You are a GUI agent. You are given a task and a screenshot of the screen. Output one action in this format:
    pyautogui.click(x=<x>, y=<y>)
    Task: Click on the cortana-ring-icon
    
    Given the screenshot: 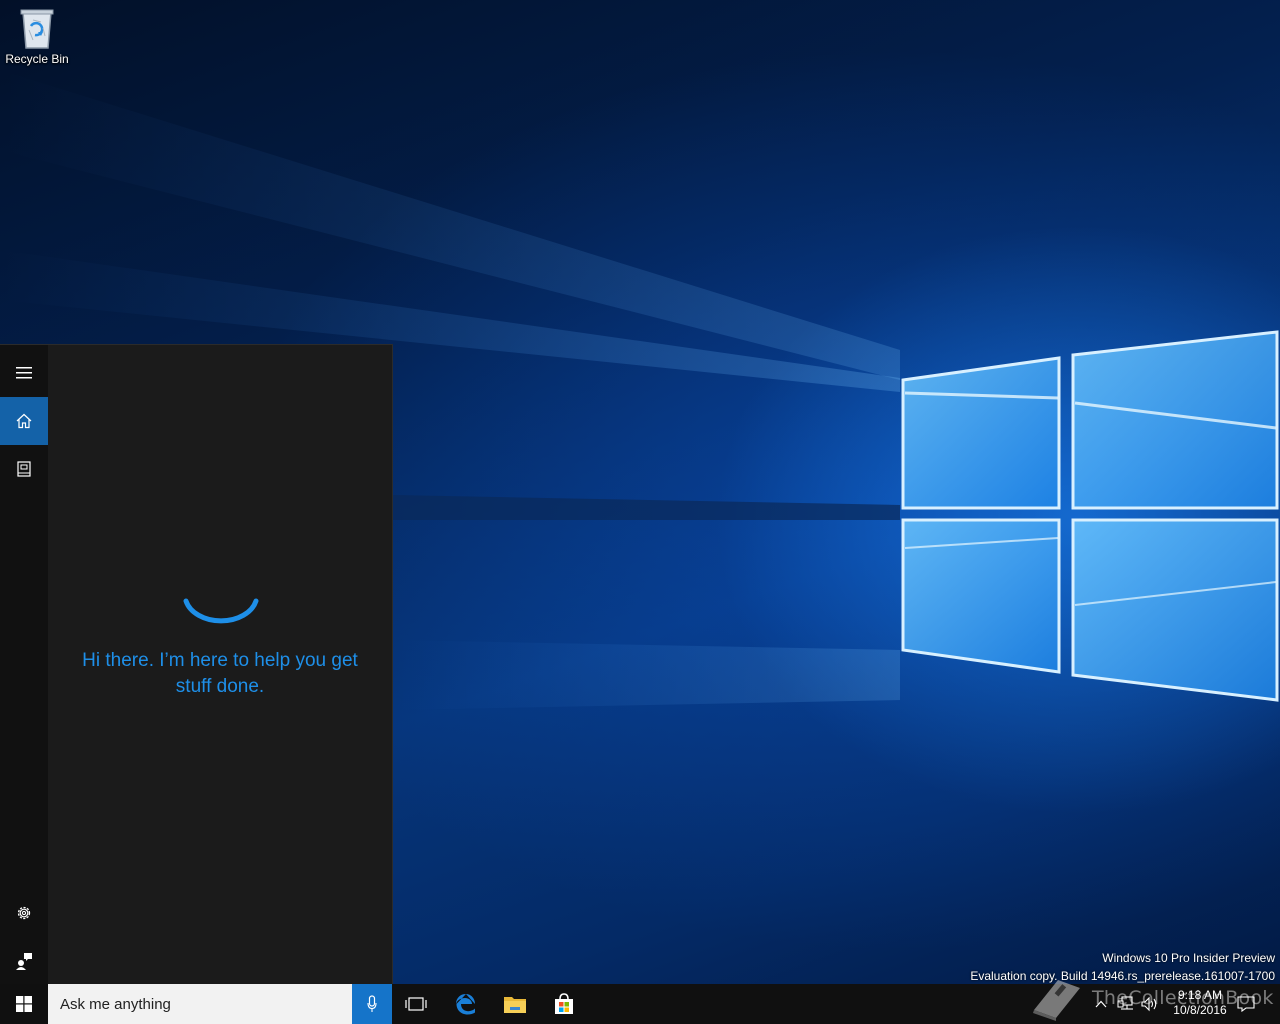 What is the action you would take?
    pyautogui.click(x=221, y=611)
    